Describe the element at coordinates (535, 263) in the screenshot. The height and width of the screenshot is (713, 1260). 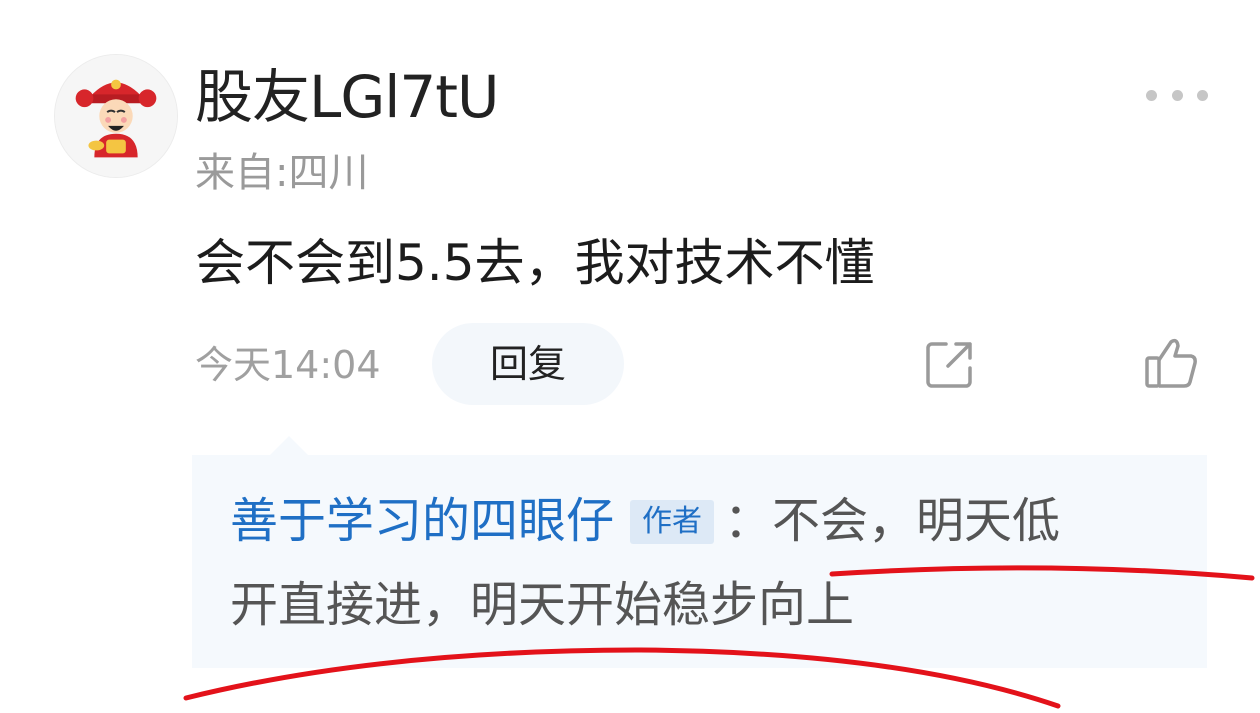
I see `comment-text: 会不会到5.5去，我对技术不懂` at that location.